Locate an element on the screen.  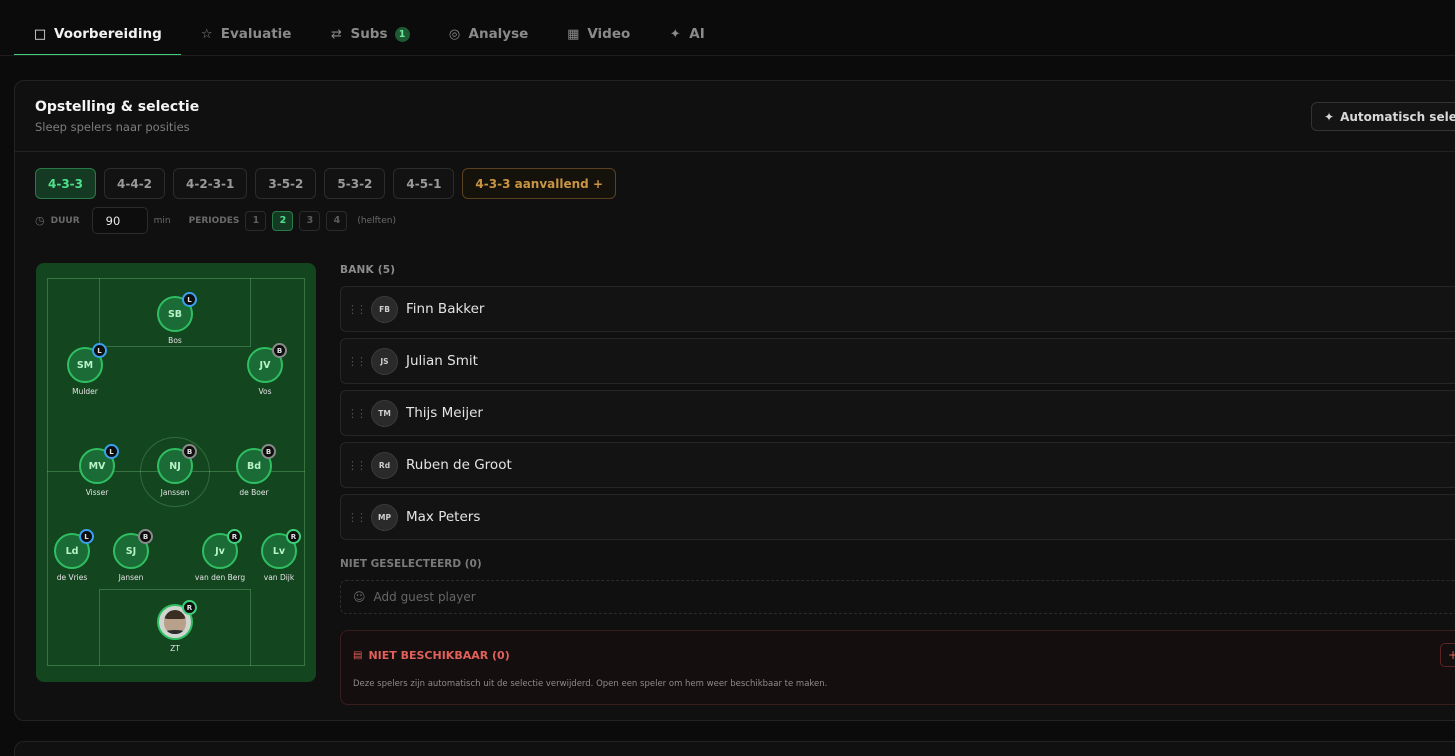
user-plus-icon: ☺ is located at coordinates (359, 597).